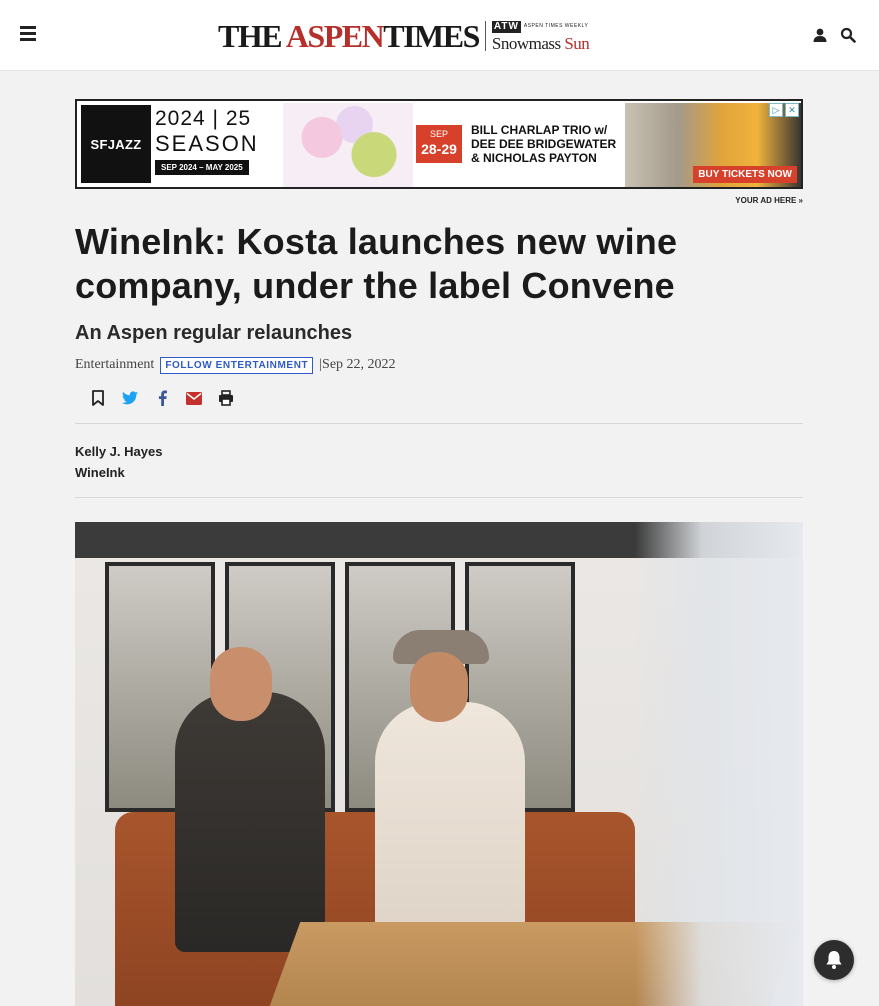 This screenshot has width=879, height=1006. Describe the element at coordinates (28, 34) in the screenshot. I see `hamburger-menu-icon` at that location.